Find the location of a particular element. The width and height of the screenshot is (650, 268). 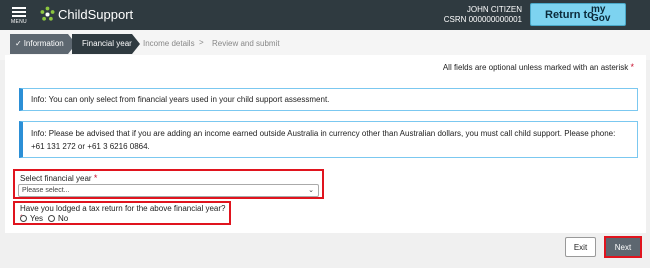

radio-yes is located at coordinates (23, 218).